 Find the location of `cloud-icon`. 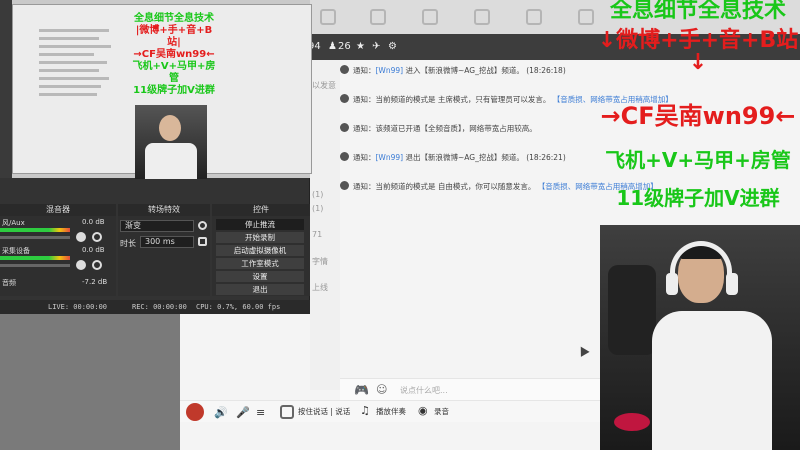

cloud-icon is located at coordinates (482, 17).